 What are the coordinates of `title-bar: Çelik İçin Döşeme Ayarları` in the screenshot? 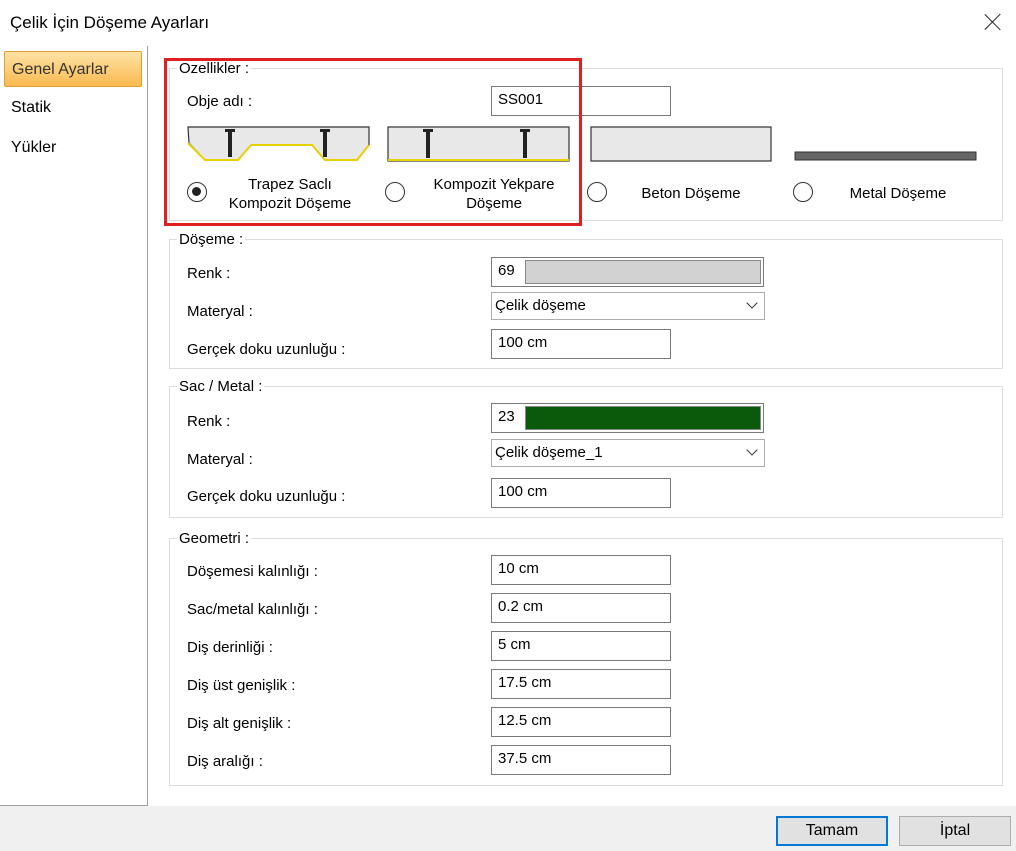 It's located at (508, 23).